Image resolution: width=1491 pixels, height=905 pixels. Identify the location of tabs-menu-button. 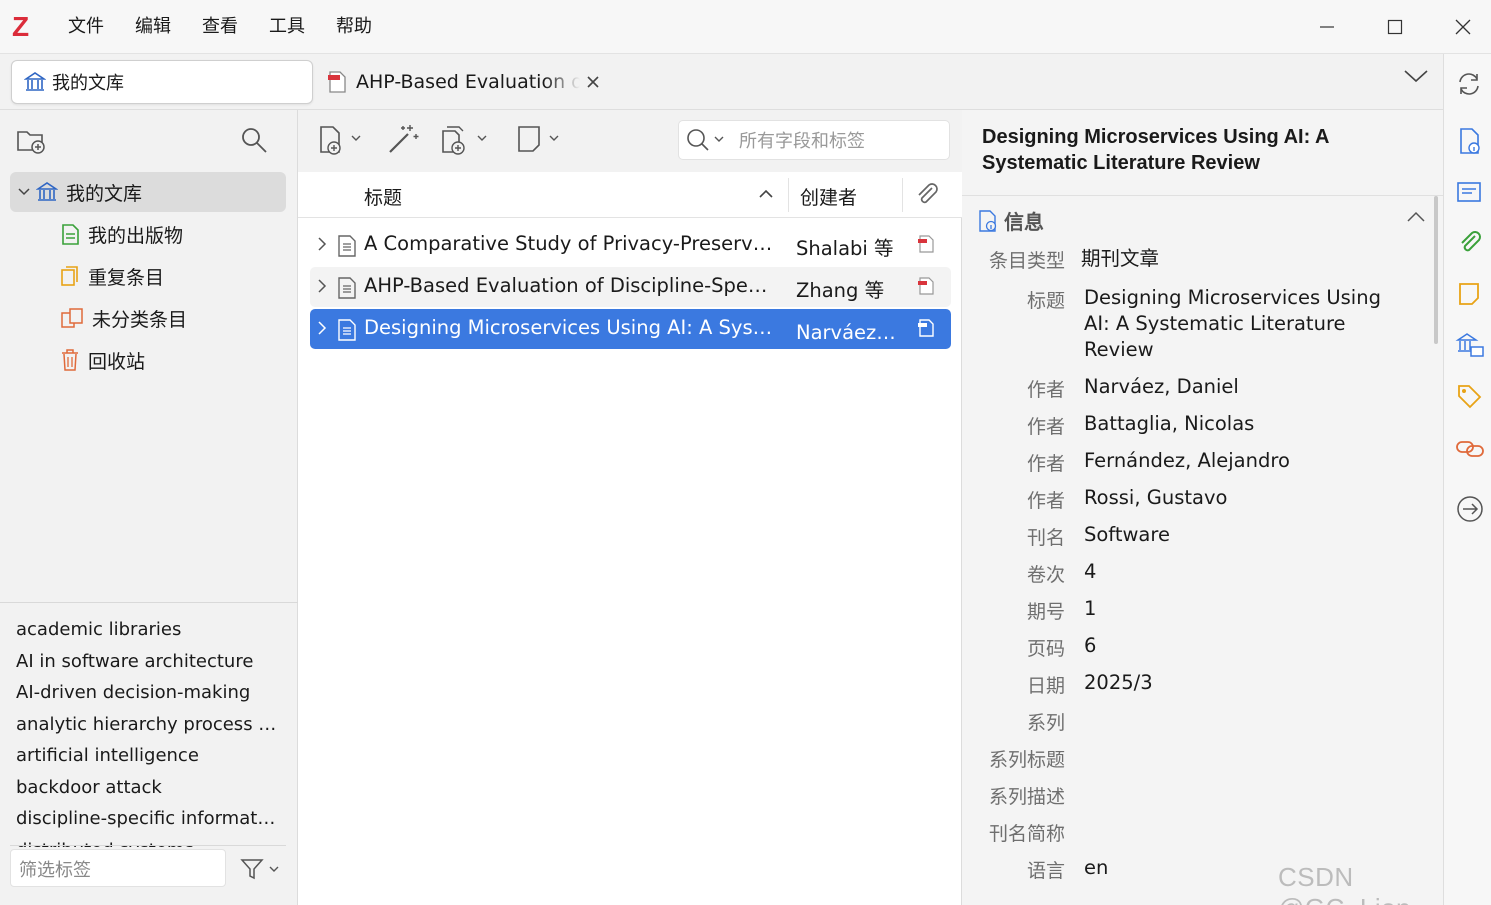
(1416, 78).